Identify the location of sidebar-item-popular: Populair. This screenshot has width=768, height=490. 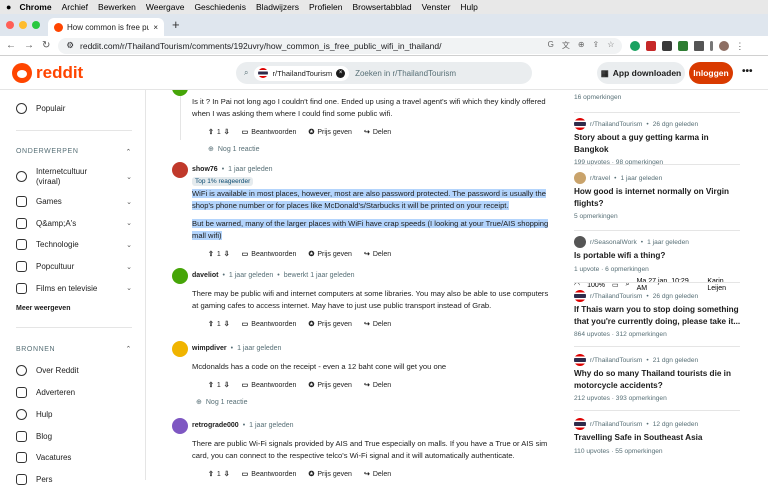
(74, 109).